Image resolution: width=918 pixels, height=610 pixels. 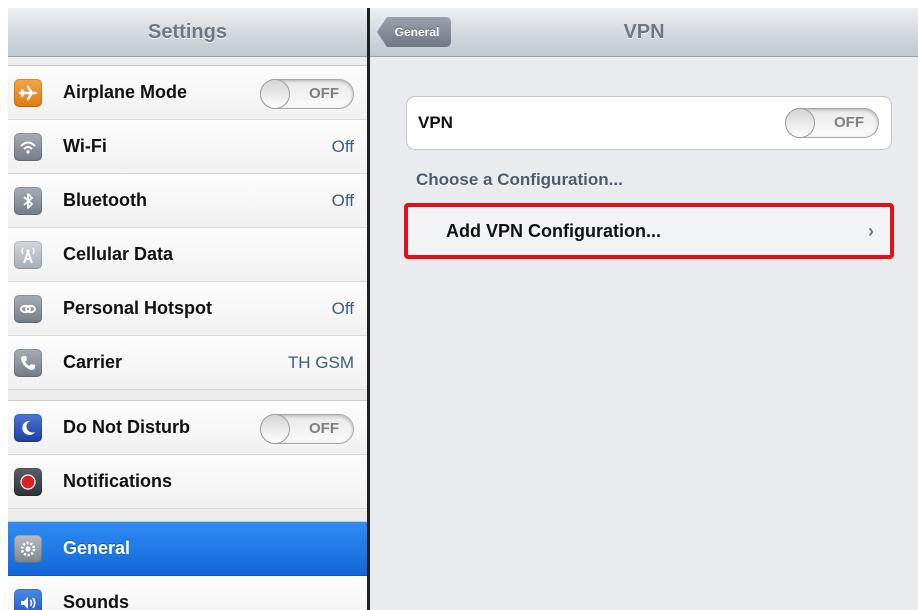 I want to click on sidebar-item-label: Airplane Mode, so click(x=125, y=92).